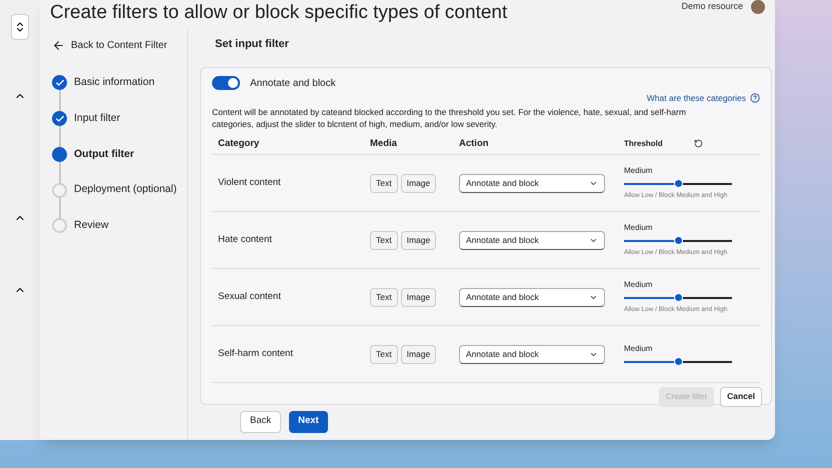  I want to click on column-header: Media, so click(384, 143).